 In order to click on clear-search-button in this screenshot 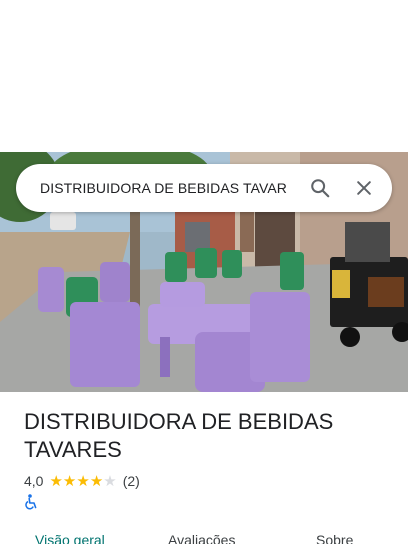, I will do `click(364, 188)`.